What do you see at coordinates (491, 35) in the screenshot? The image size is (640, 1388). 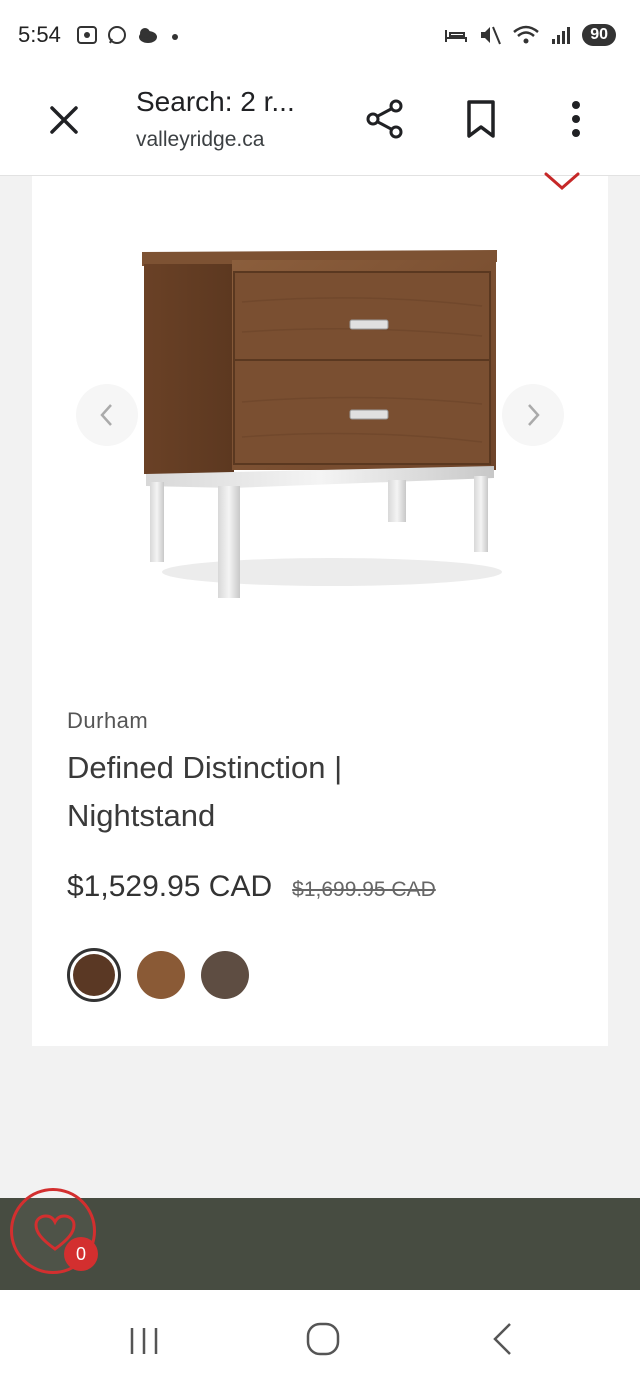 I see `mute-icon` at bounding box center [491, 35].